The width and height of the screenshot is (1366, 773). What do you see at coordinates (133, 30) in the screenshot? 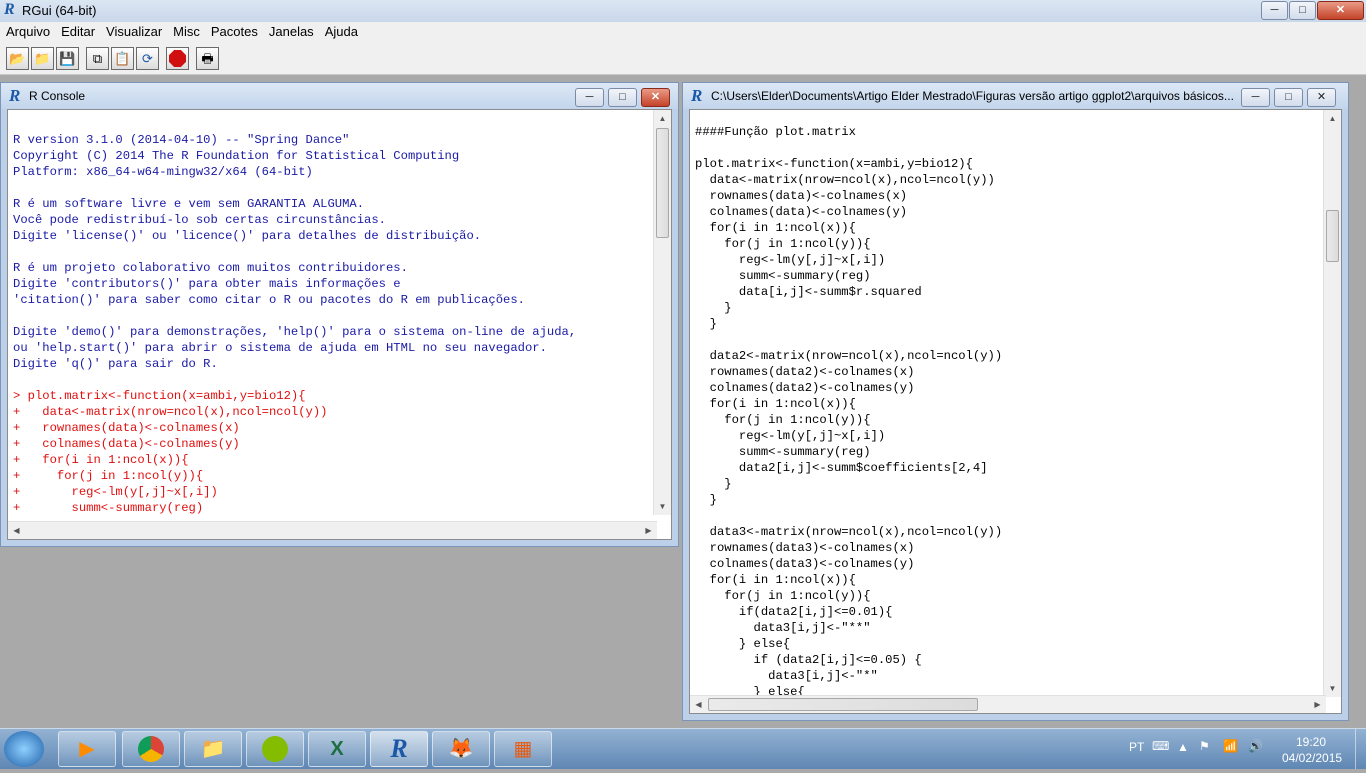
I see `menu-visualizar: Visualizar` at bounding box center [133, 30].